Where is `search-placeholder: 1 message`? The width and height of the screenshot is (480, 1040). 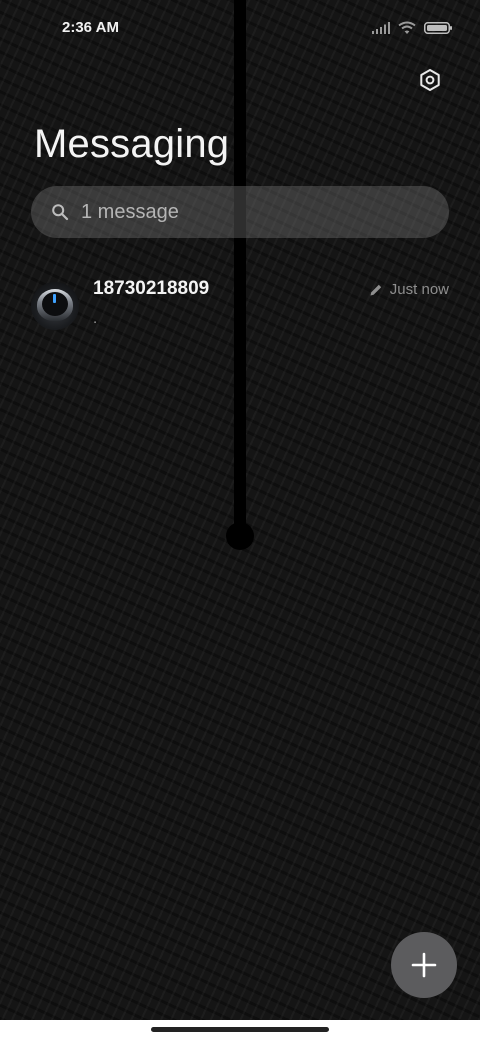 search-placeholder: 1 message is located at coordinates (130, 211).